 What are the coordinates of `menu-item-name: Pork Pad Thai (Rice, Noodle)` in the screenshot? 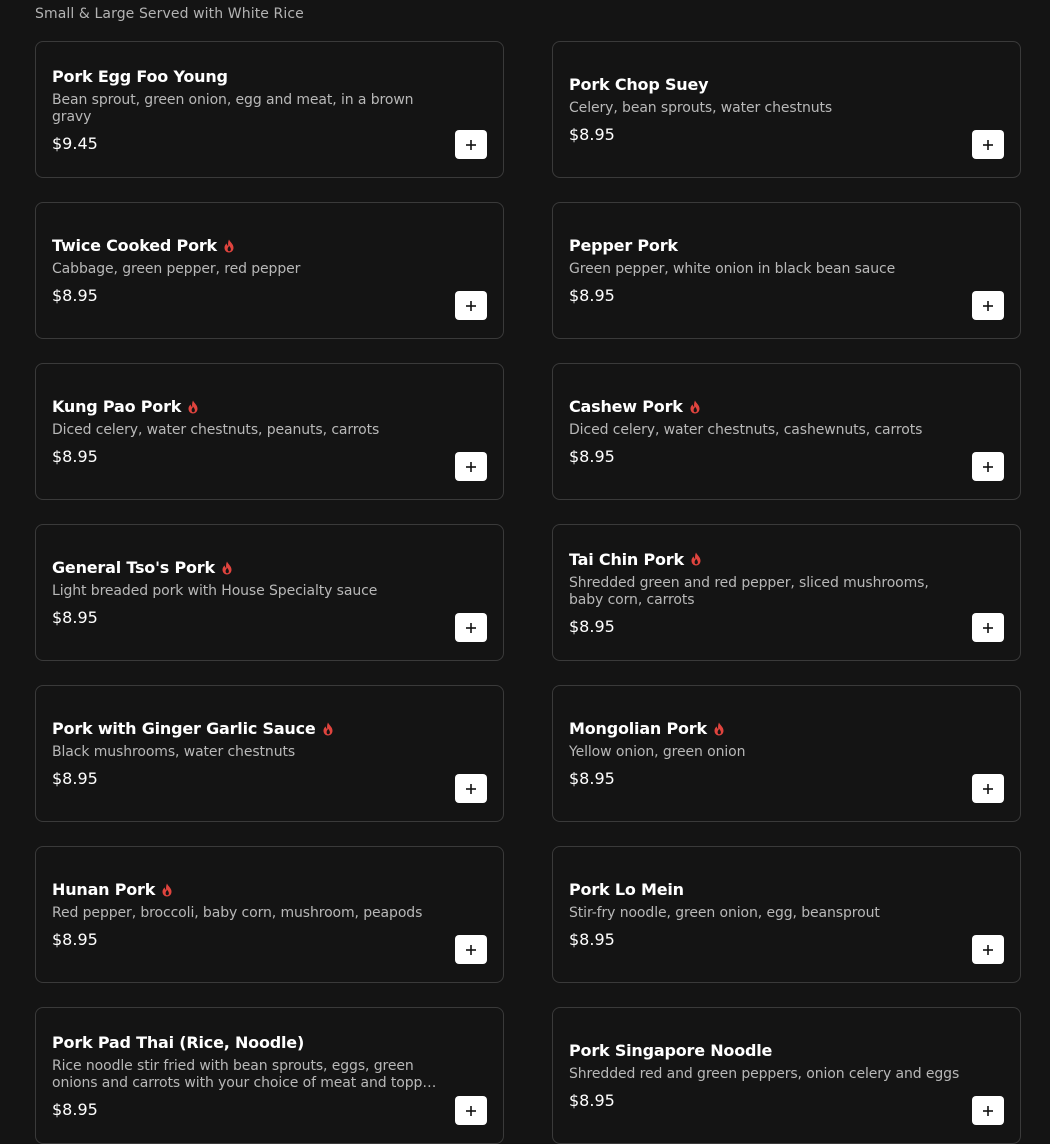 It's located at (178, 1042).